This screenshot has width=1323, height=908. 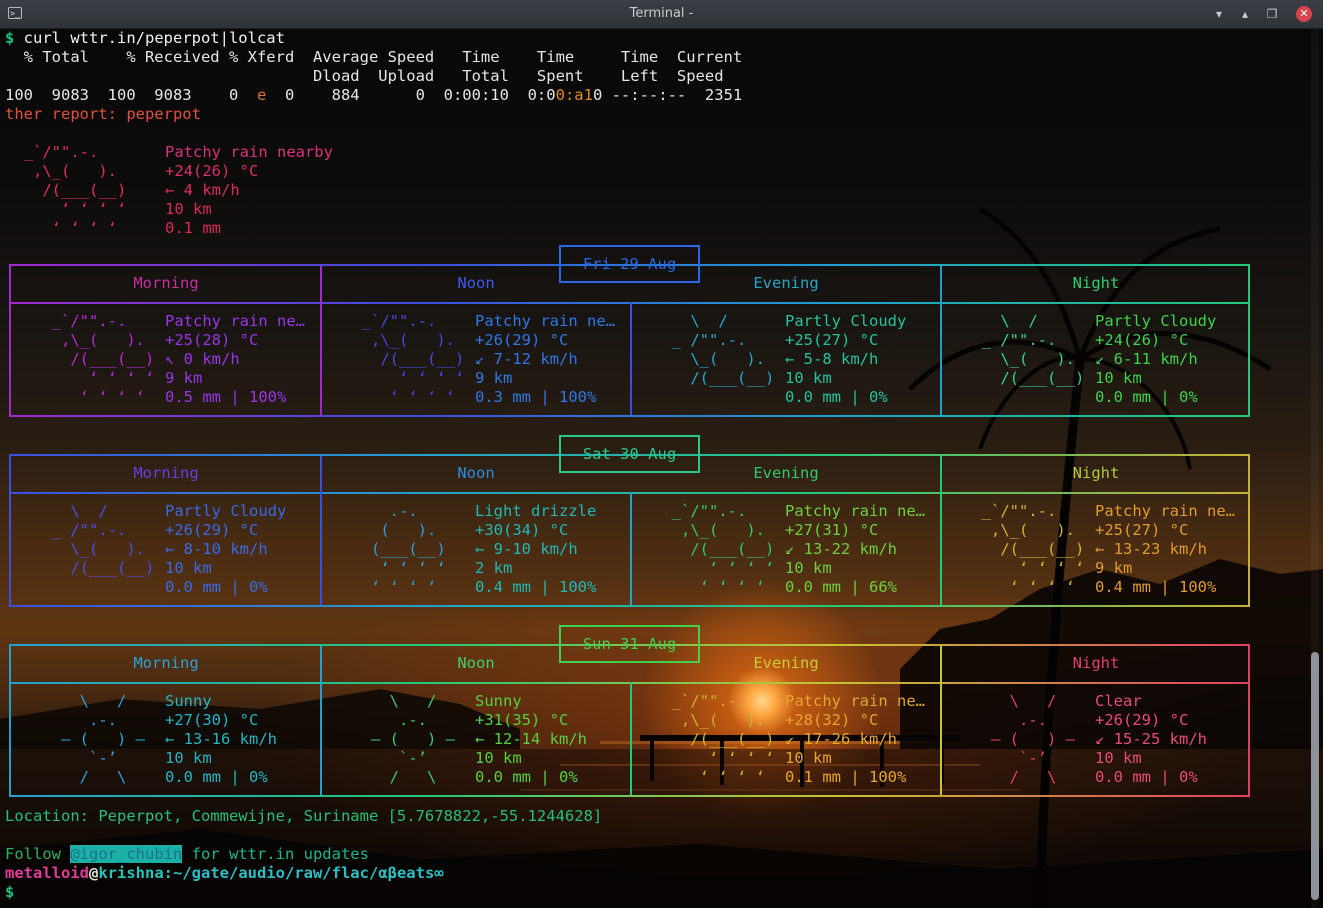 What do you see at coordinates (1245, 14) in the screenshot?
I see `maximize-button: ▴` at bounding box center [1245, 14].